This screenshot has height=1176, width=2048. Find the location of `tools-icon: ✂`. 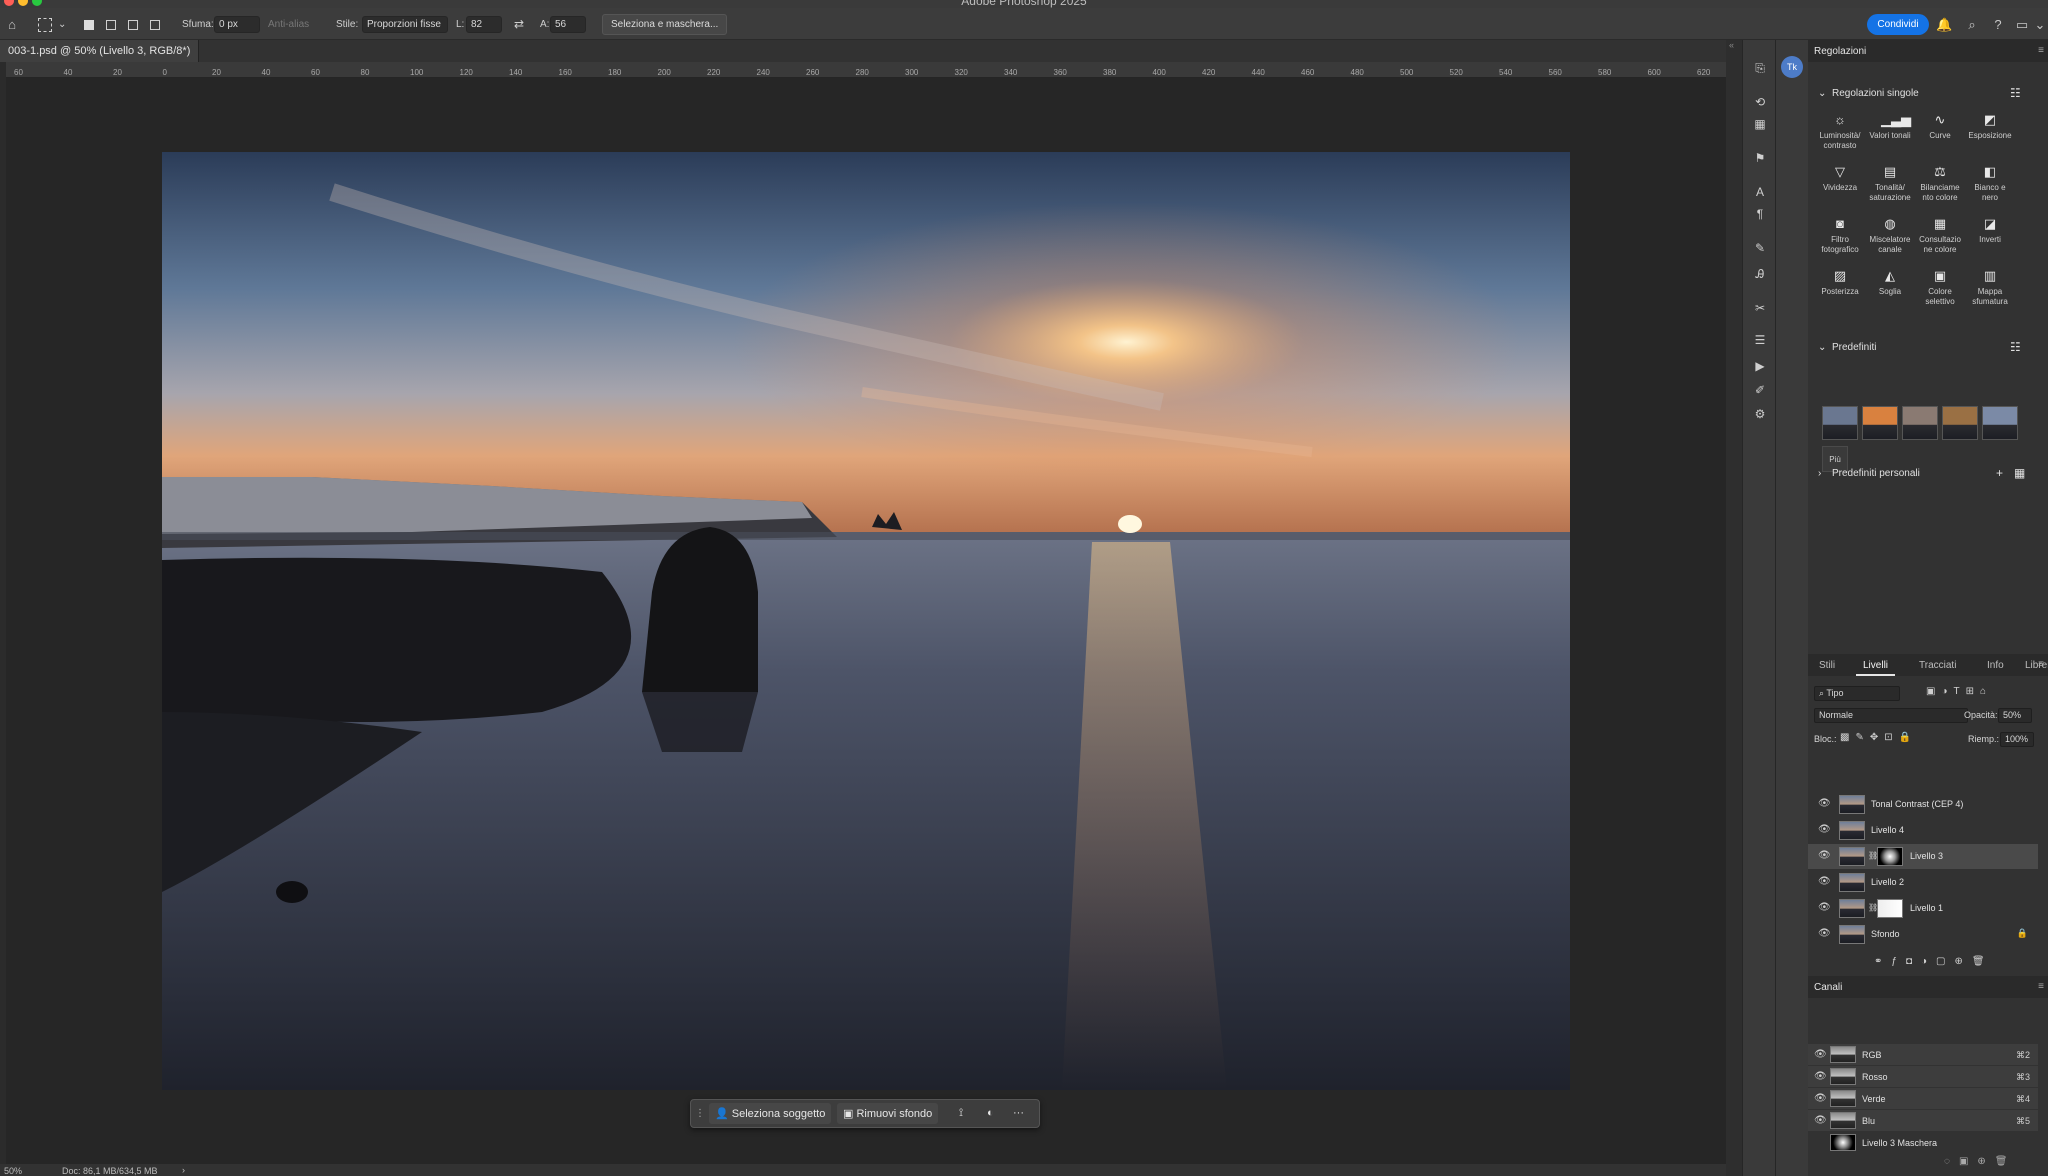

tools-icon: ✂ is located at coordinates (1760, 308).